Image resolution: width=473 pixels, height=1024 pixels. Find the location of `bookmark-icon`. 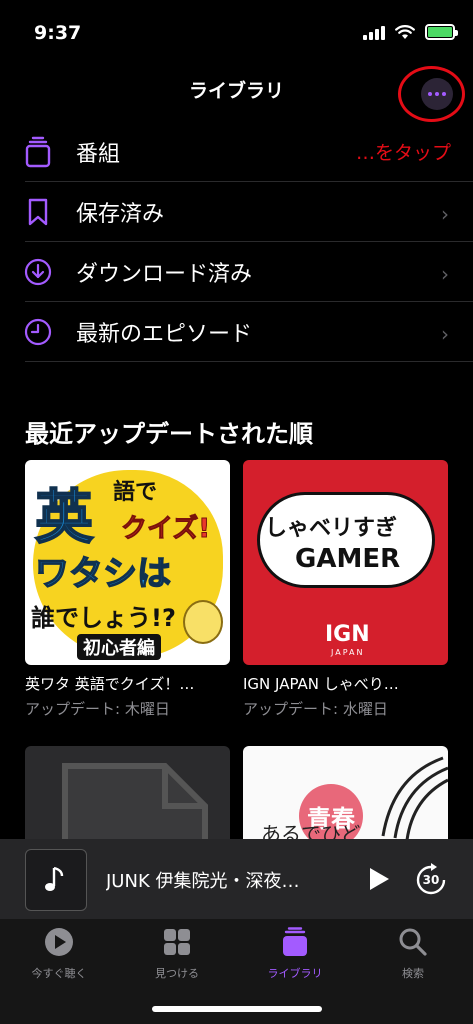

bookmark-icon is located at coordinates (38, 212).